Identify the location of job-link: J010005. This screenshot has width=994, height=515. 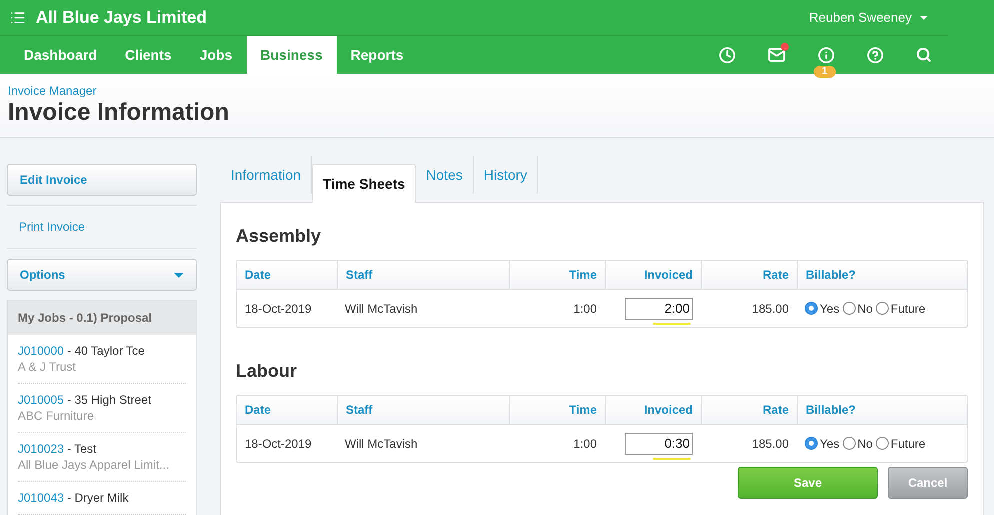
(41, 400).